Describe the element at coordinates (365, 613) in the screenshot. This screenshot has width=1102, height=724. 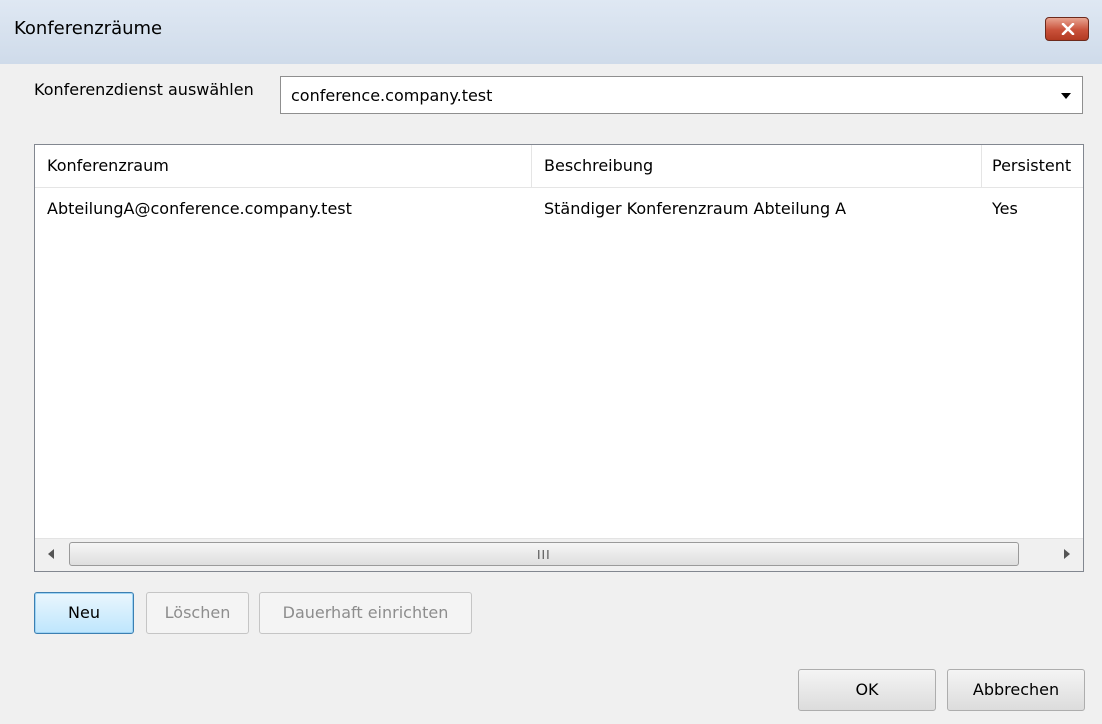
I see `persist-button: Dauerhaft einrichten` at that location.